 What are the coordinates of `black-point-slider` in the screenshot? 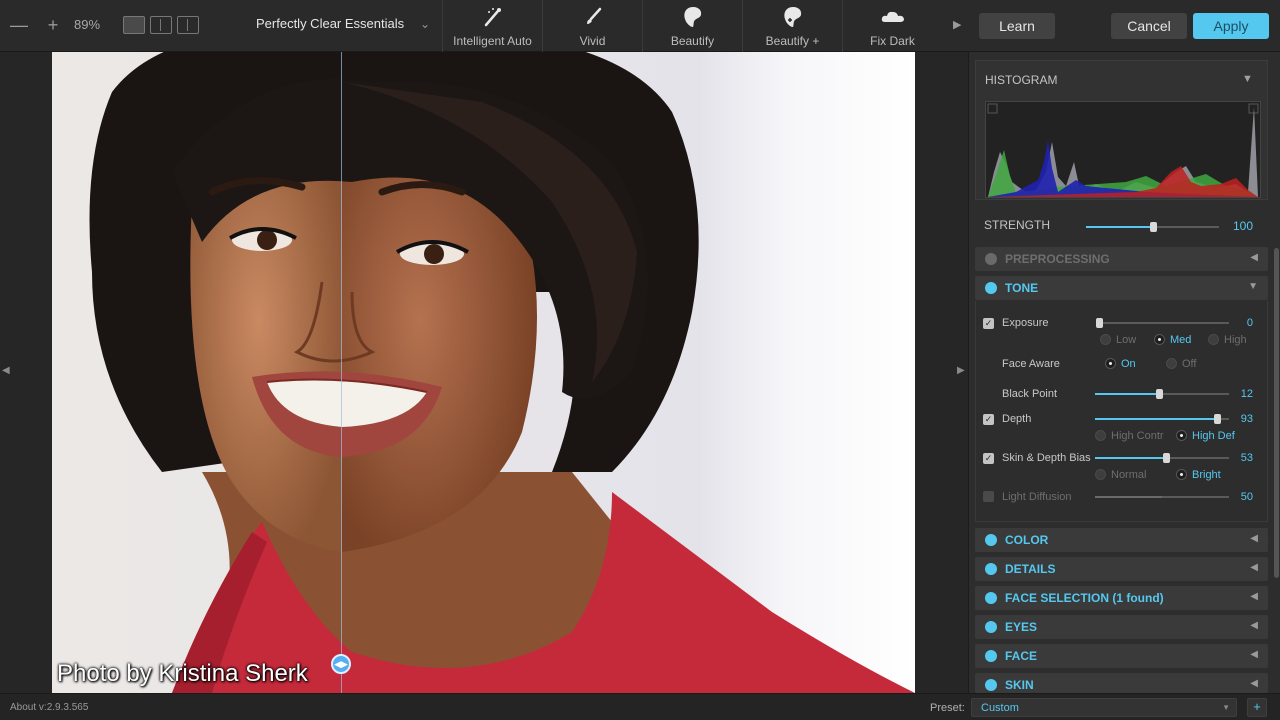 It's located at (1162, 394).